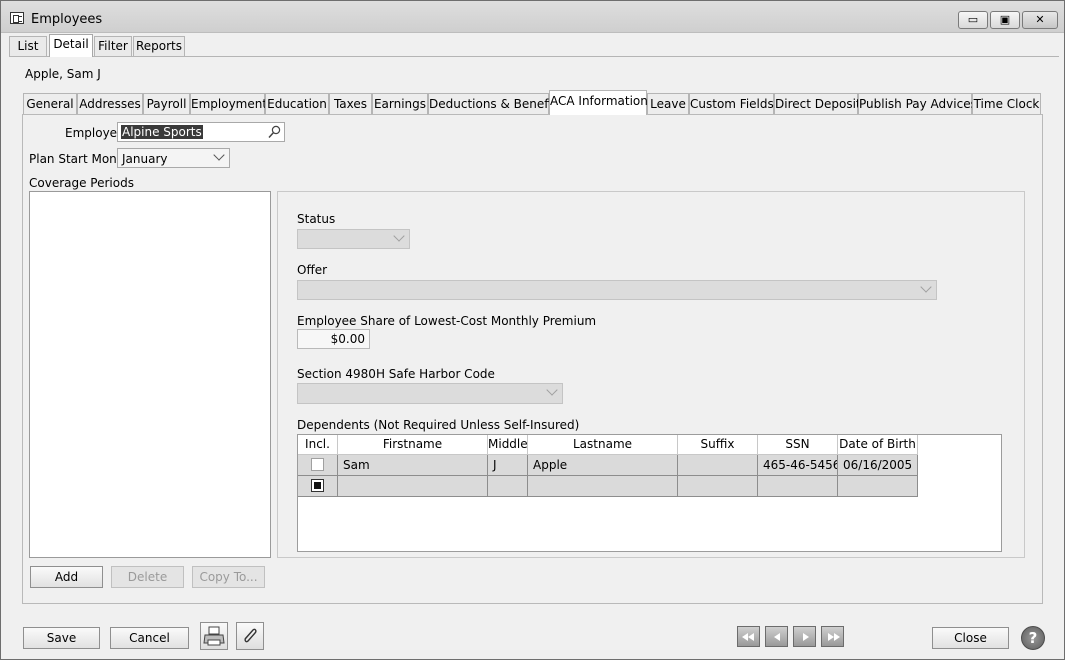 Image resolution: width=1065 pixels, height=660 pixels. I want to click on premium-field: $0.00, so click(333, 339).